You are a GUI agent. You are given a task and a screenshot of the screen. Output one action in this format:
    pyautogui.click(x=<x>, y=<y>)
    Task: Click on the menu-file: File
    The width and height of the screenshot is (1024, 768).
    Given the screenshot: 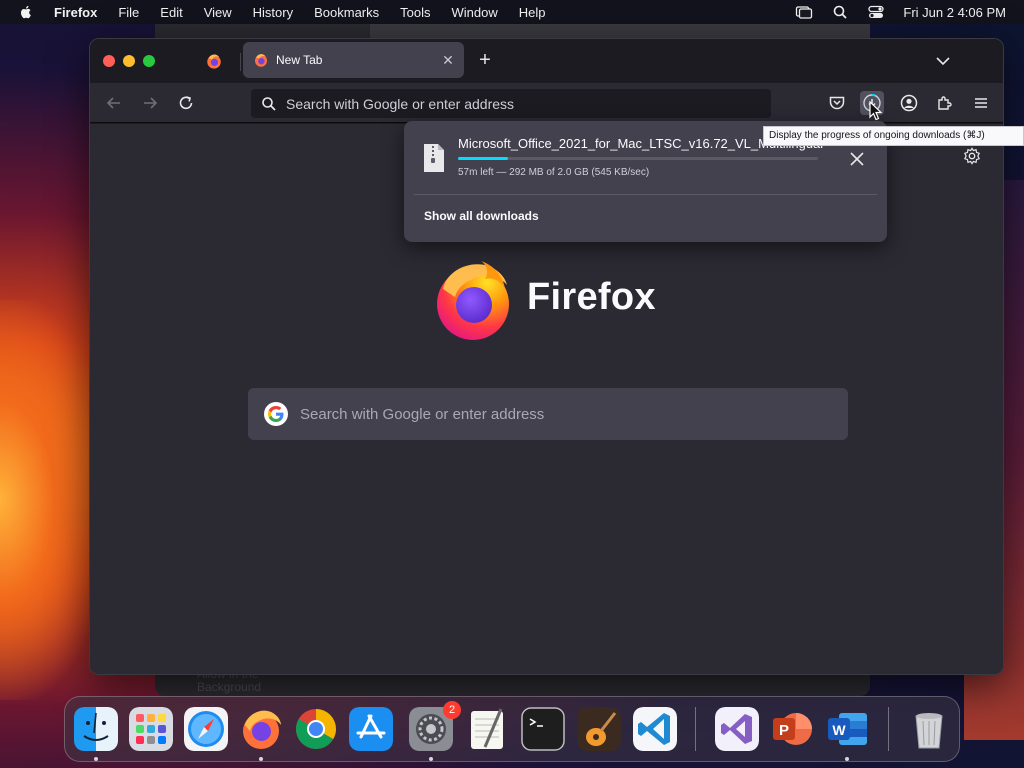 What is the action you would take?
    pyautogui.click(x=128, y=12)
    